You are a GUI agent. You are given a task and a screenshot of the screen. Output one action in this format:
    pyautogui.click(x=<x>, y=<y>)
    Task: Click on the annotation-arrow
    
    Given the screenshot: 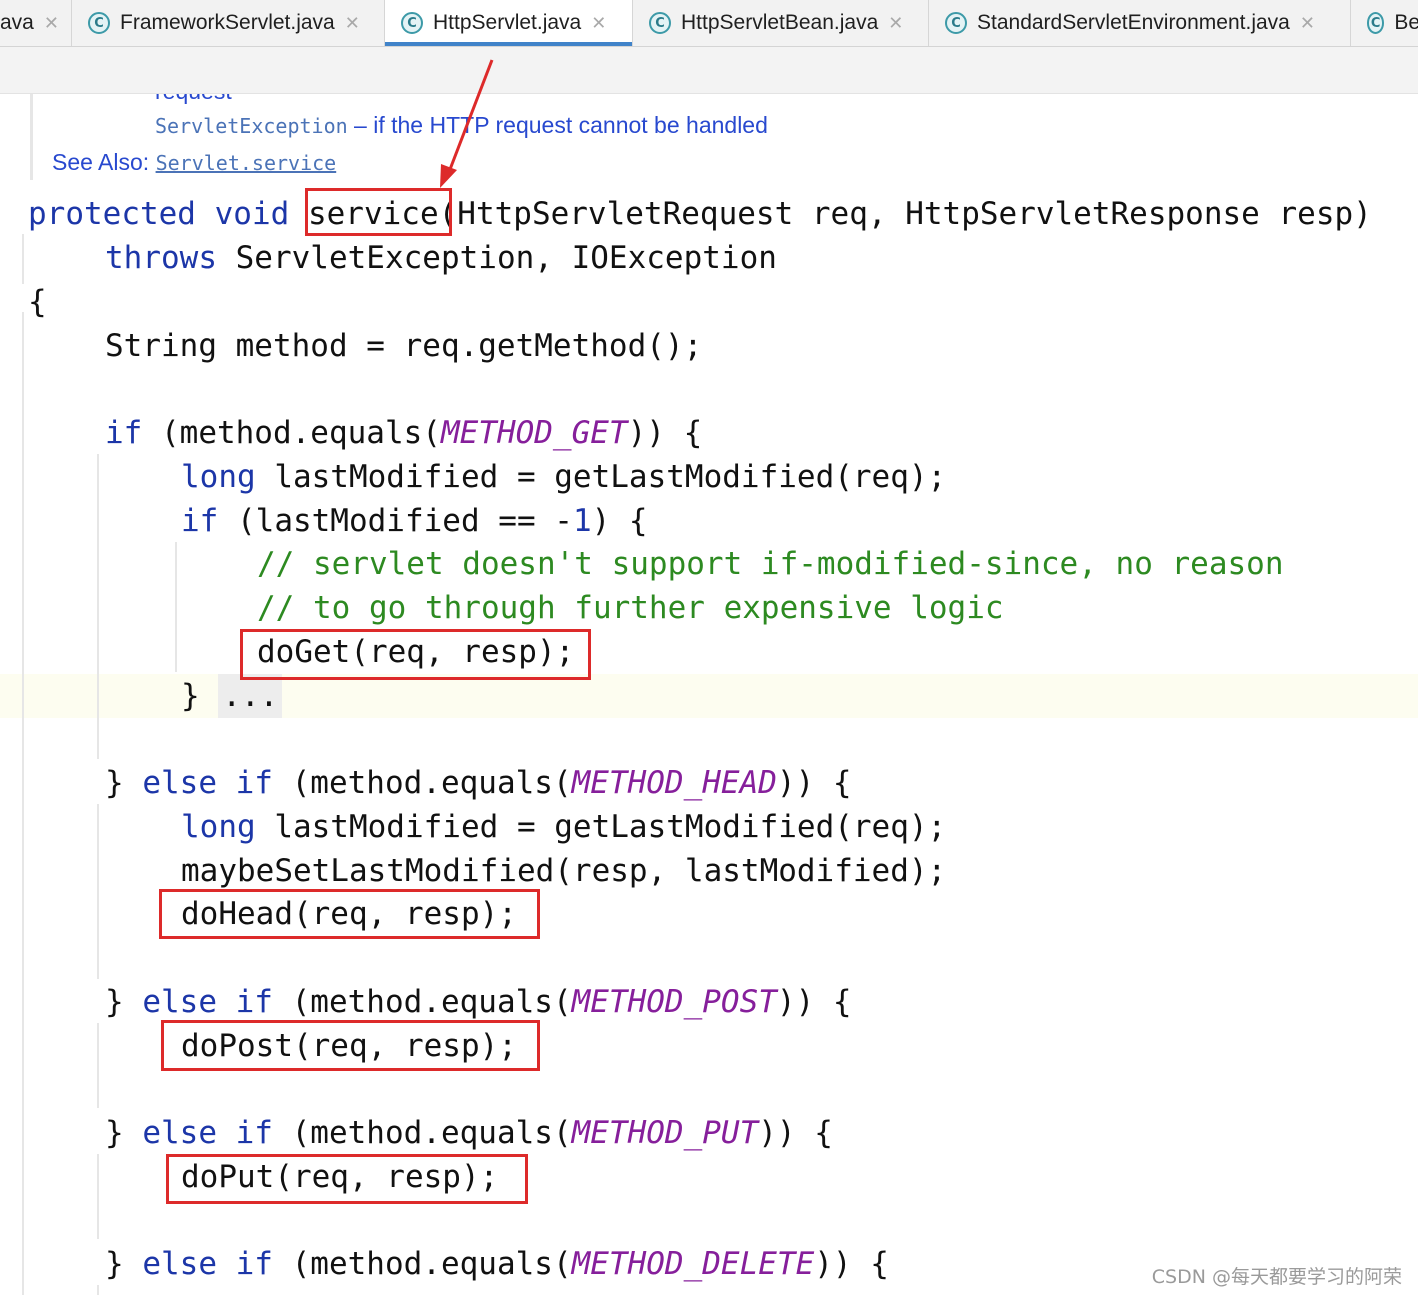 What is the action you would take?
    pyautogui.click(x=467, y=123)
    